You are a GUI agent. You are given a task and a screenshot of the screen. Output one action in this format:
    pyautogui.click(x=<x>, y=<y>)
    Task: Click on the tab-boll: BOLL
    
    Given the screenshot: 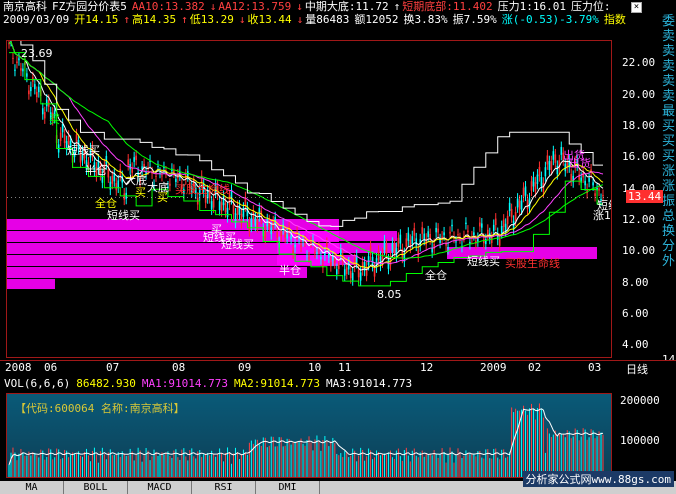 What is the action you would take?
    pyautogui.click(x=96, y=487)
    